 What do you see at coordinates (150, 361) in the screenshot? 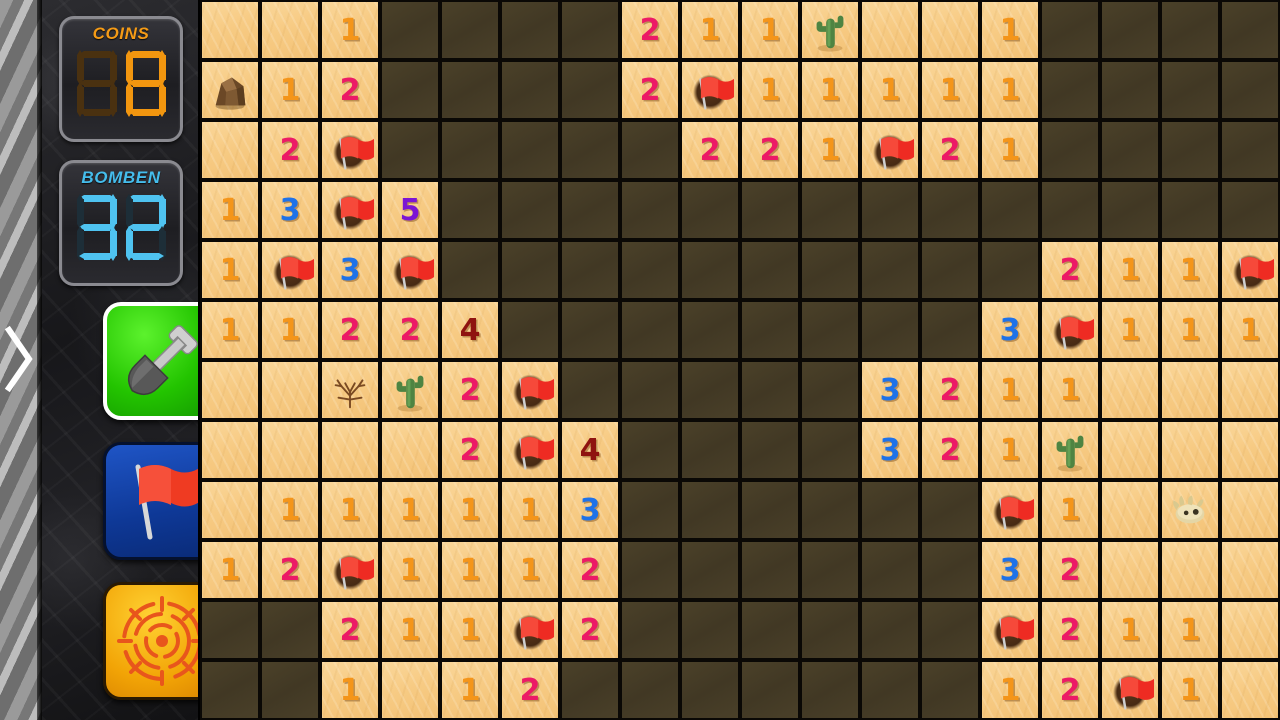
I see `dig-tool-button` at bounding box center [150, 361].